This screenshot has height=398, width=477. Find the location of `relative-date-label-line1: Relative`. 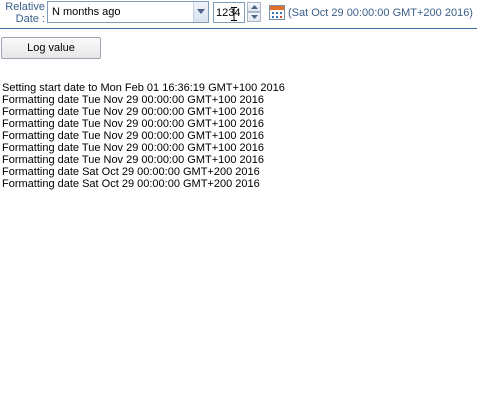

relative-date-label-line1: Relative is located at coordinates (25, 7).